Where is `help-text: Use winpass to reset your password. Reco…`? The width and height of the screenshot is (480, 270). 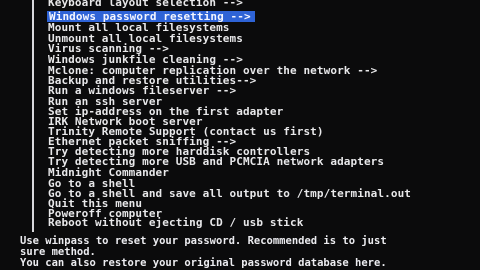 help-text: Use winpass to reset your password. Reco… is located at coordinates (250, 252).